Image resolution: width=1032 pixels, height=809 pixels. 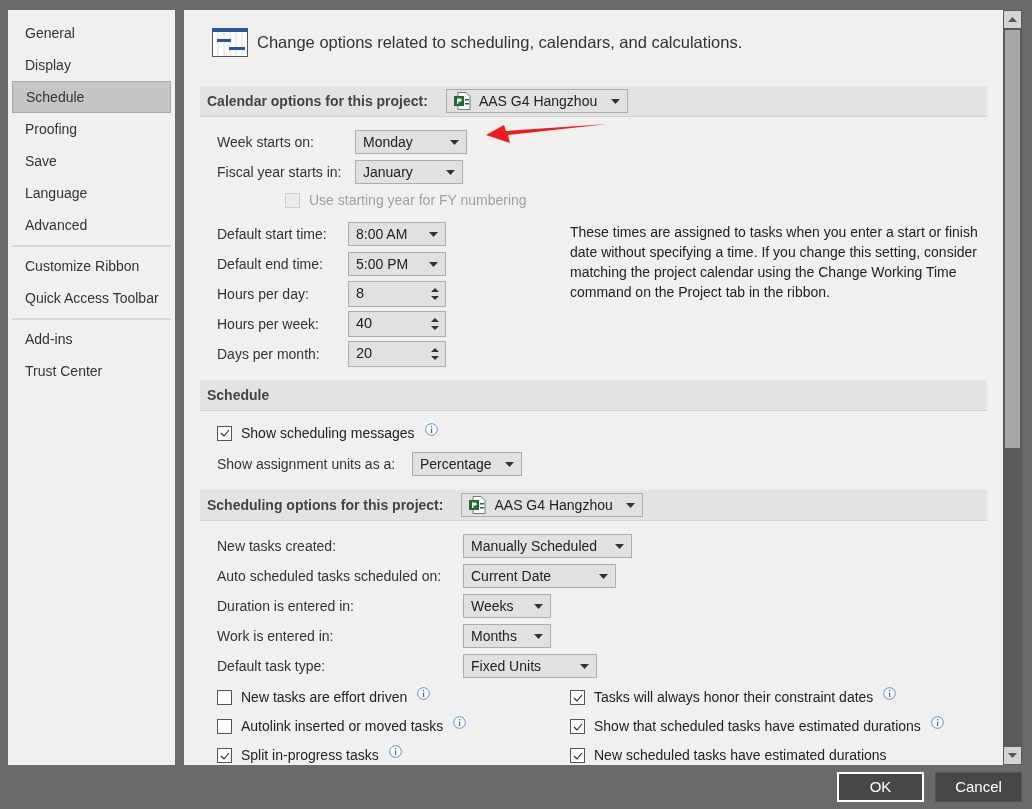 I want to click on sidebar-item: Proofing, so click(x=91, y=129).